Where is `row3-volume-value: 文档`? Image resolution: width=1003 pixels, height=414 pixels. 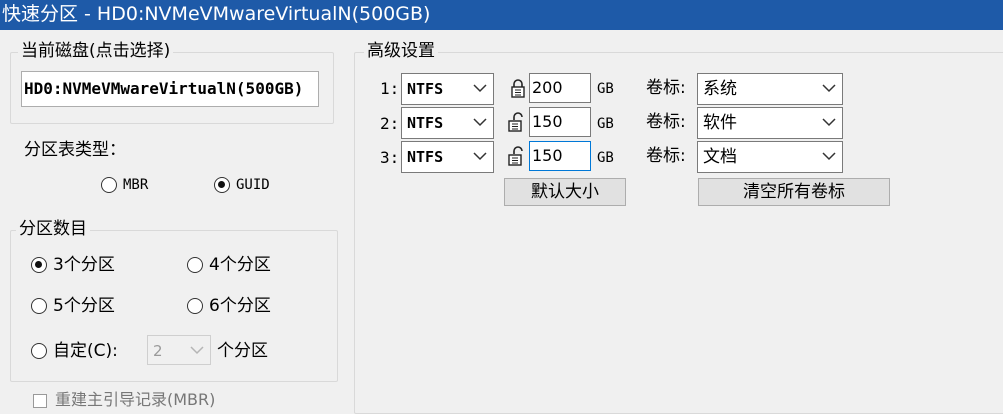
row3-volume-value: 文档 is located at coordinates (720, 157).